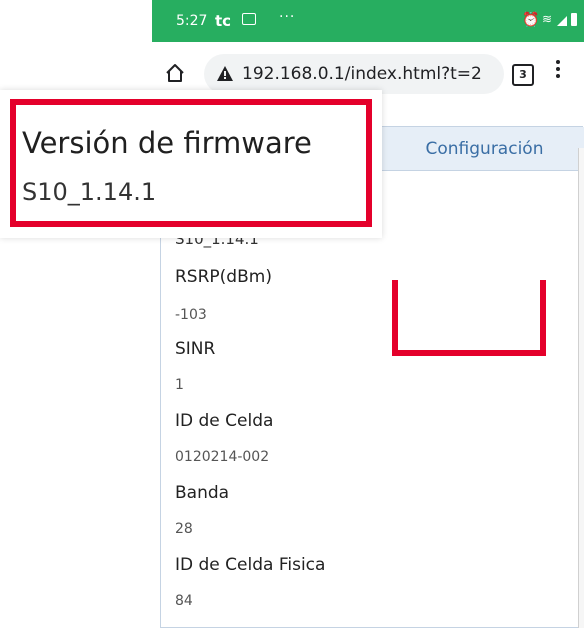 The image size is (584, 628). I want to click on callout-highlight-border, so click(191, 163).